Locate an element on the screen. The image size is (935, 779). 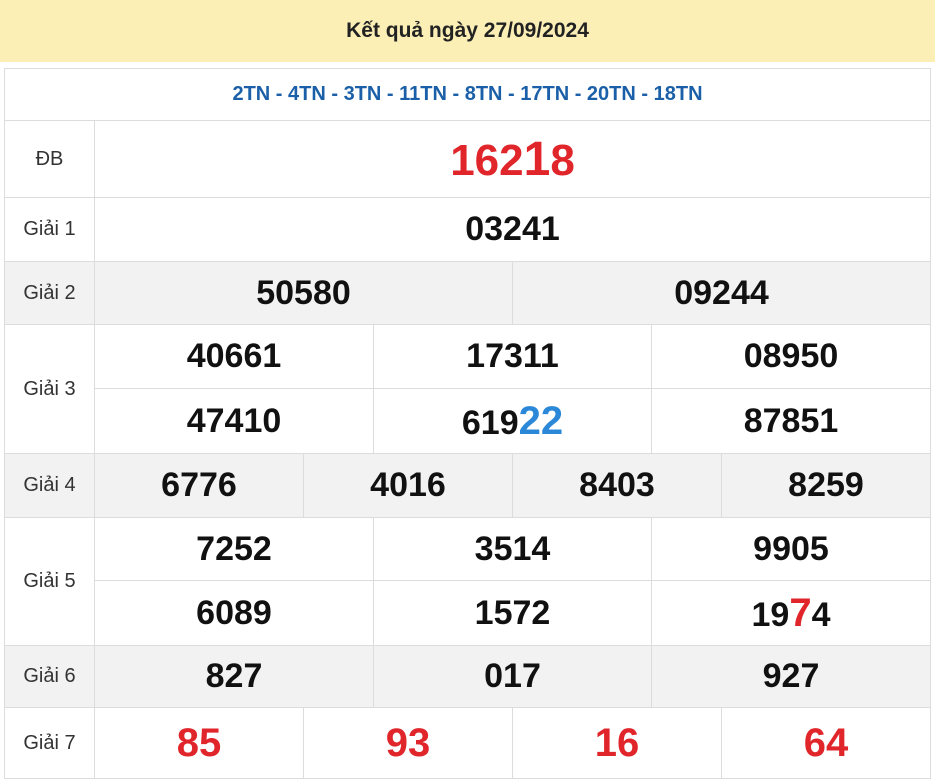
prize-row-g2: Giải 2 50580 09244 is located at coordinates (467, 293).